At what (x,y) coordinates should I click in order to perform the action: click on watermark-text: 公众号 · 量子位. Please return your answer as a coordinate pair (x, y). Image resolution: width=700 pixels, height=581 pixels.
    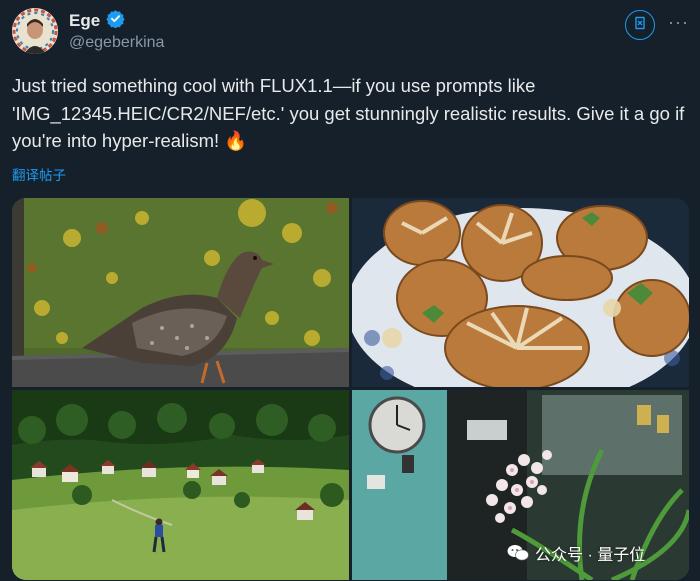
    Looking at the image, I should click on (590, 555).